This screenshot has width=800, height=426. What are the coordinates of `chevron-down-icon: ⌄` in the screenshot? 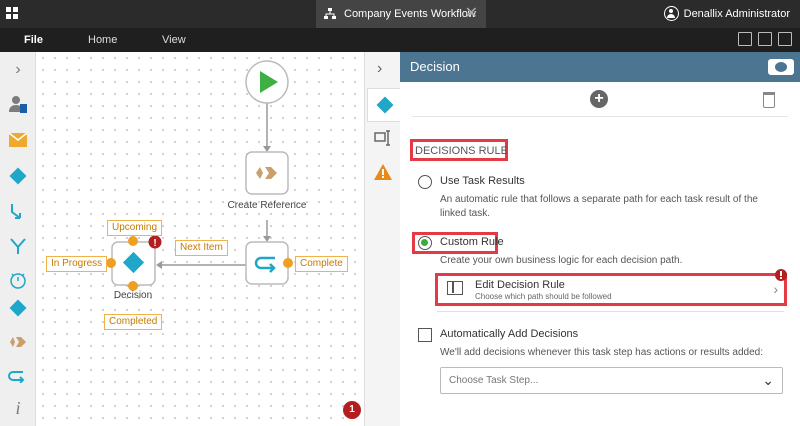 It's located at (768, 380).